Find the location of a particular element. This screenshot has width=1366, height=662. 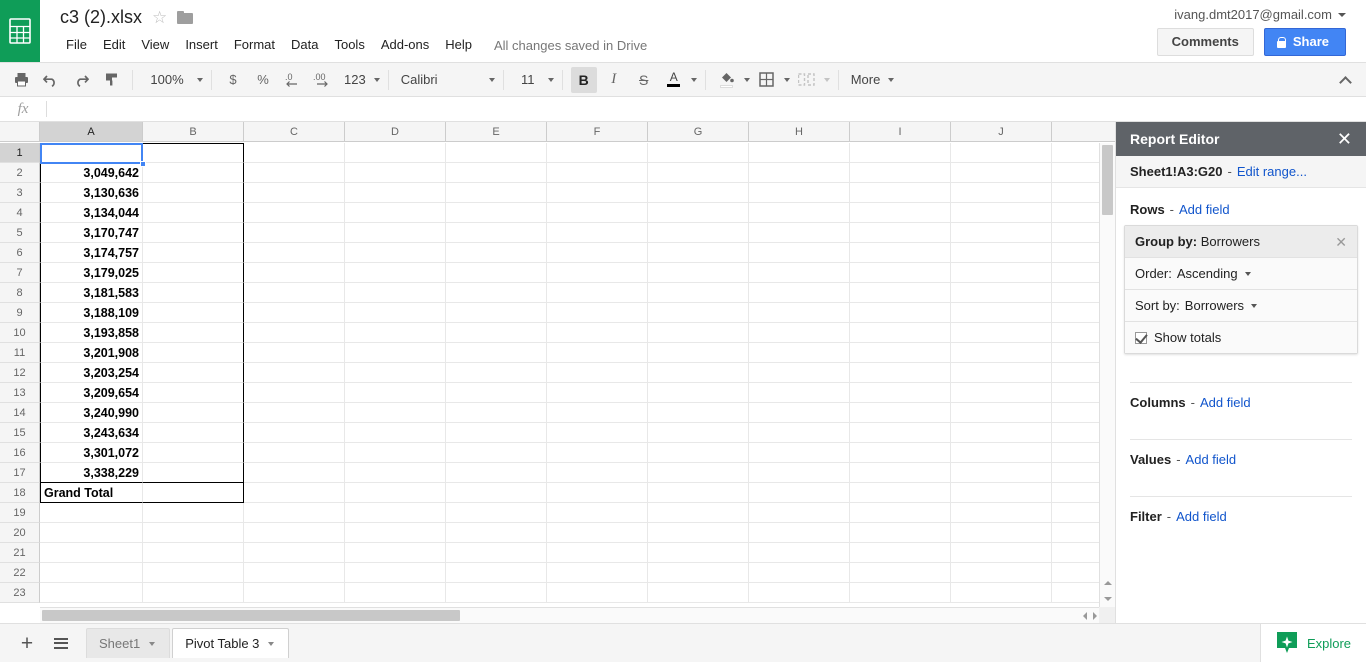

cell-E4 is located at coordinates (496, 213).